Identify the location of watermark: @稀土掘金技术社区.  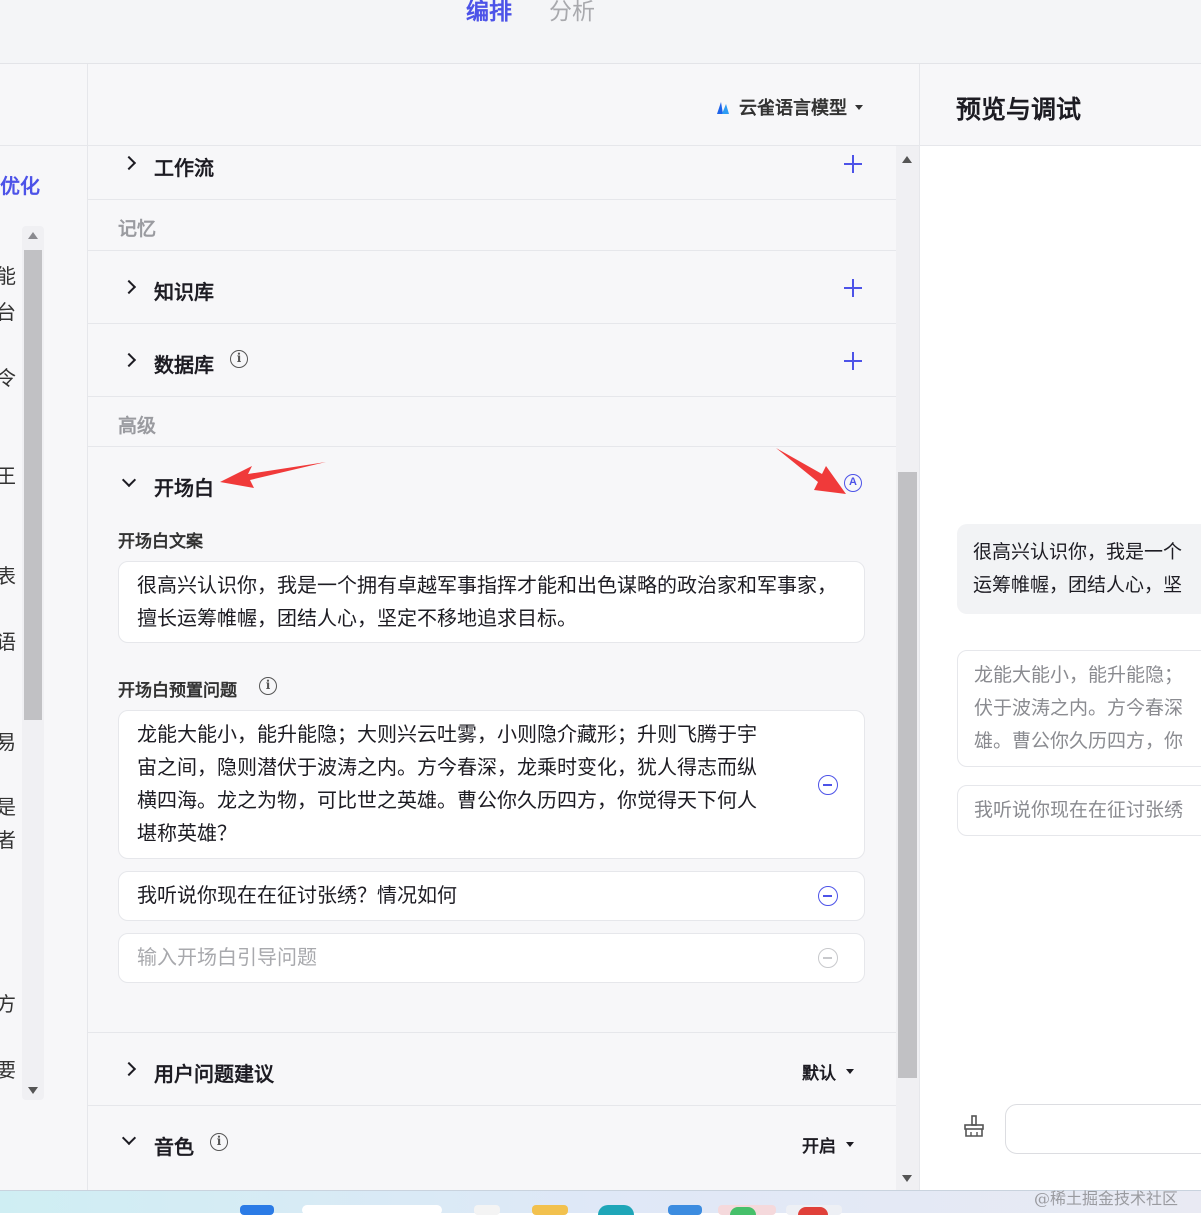
(1106, 1198).